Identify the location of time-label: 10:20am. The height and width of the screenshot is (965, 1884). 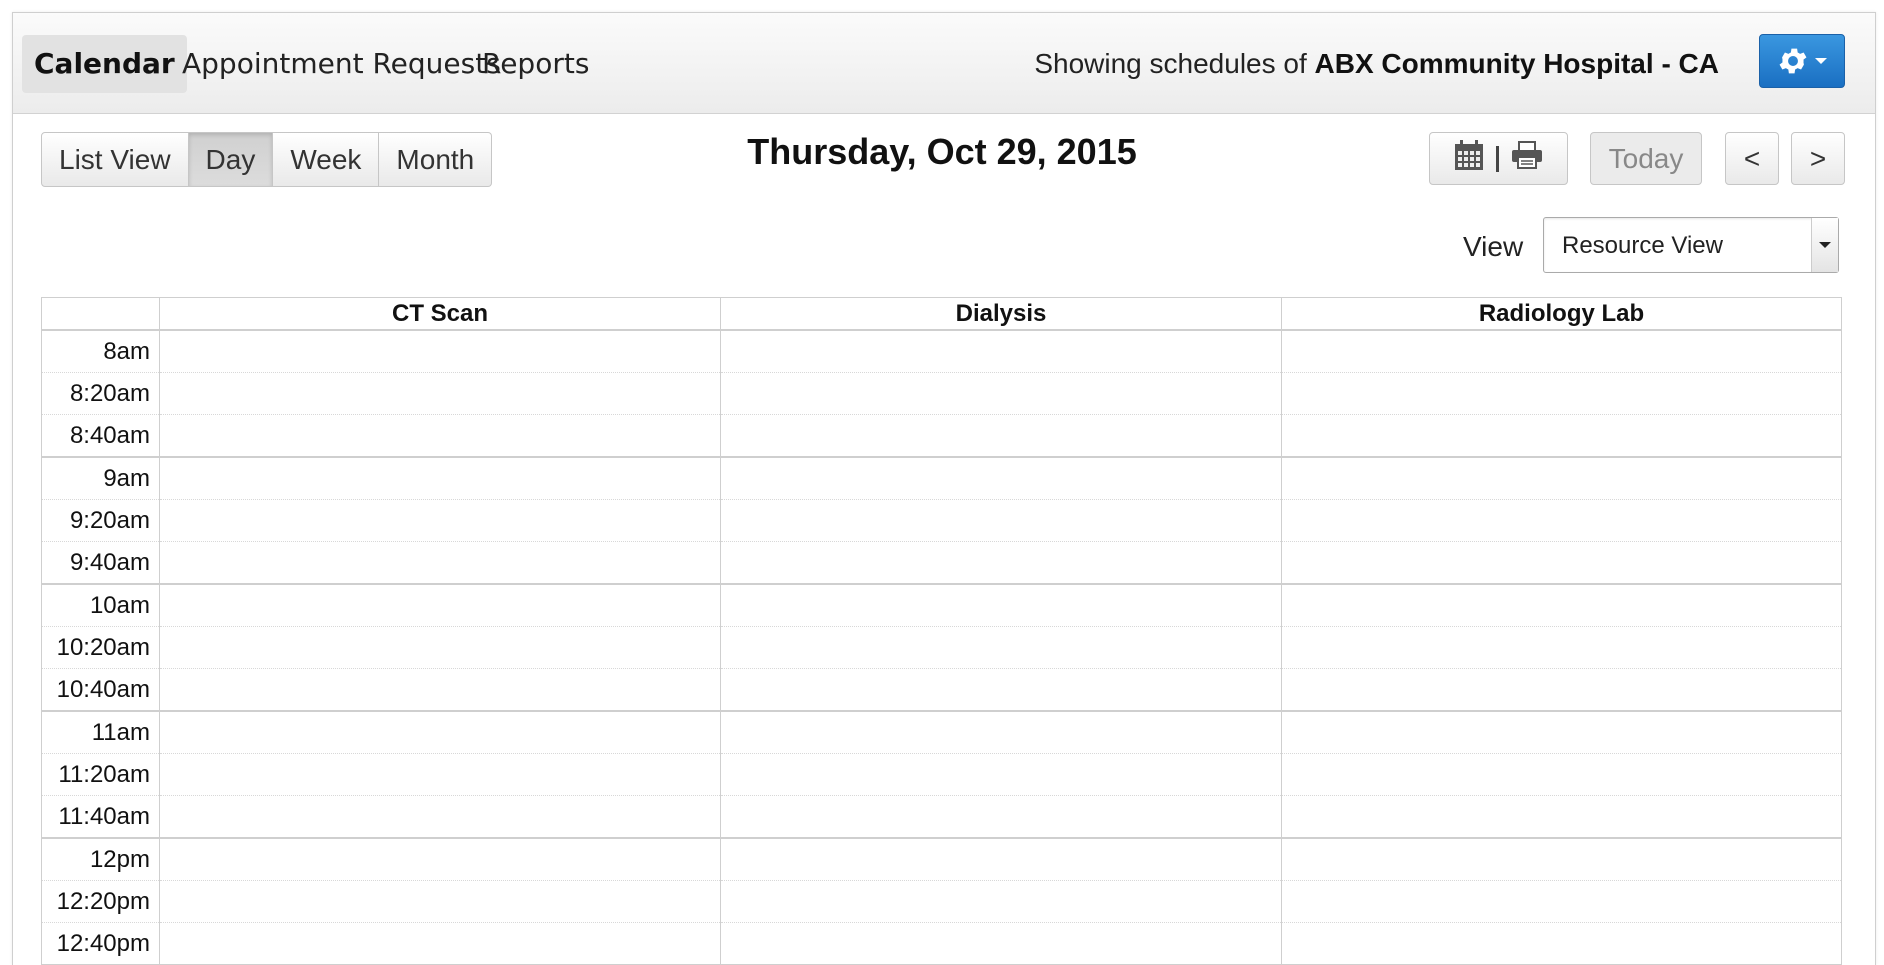
(101, 648).